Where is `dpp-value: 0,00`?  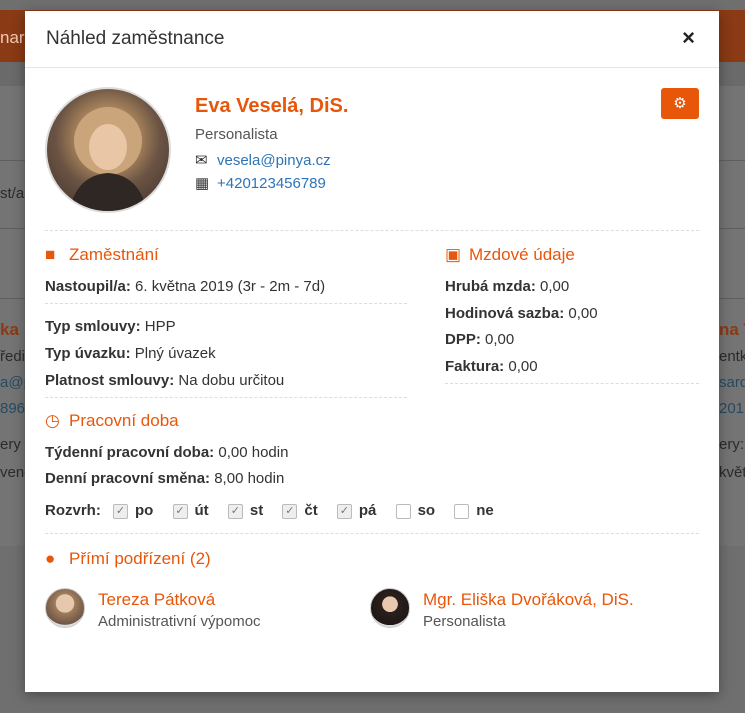
dpp-value: 0,00 is located at coordinates (500, 339).